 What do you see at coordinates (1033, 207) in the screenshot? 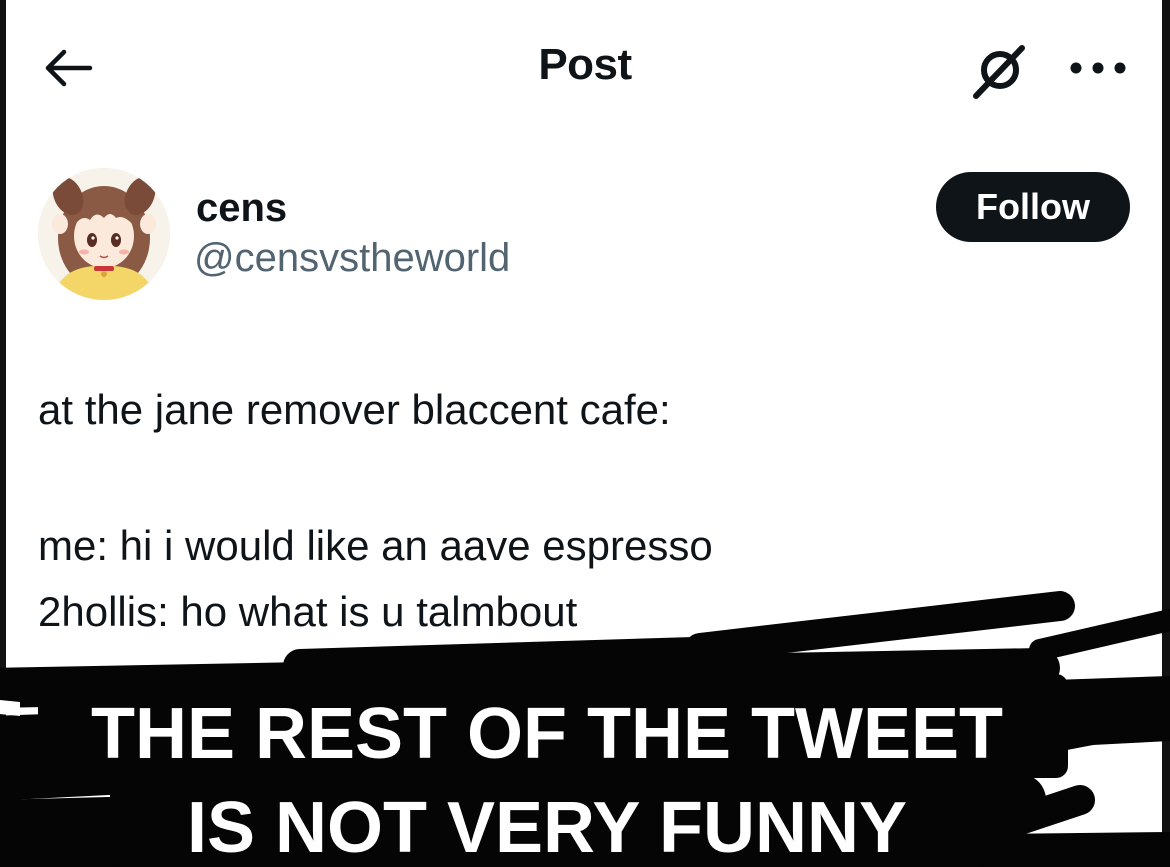
I see `follow-button: Follow` at bounding box center [1033, 207].